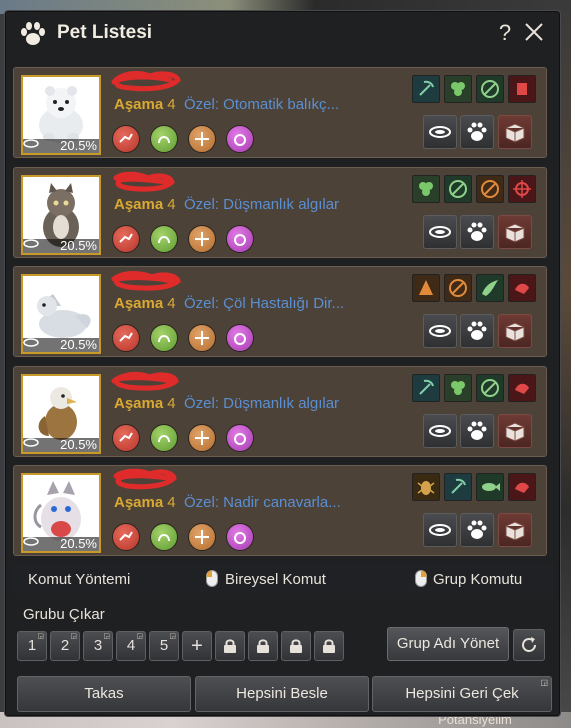  Describe the element at coordinates (164, 646) in the screenshot. I see `group-5-button: 5 ◲` at that location.